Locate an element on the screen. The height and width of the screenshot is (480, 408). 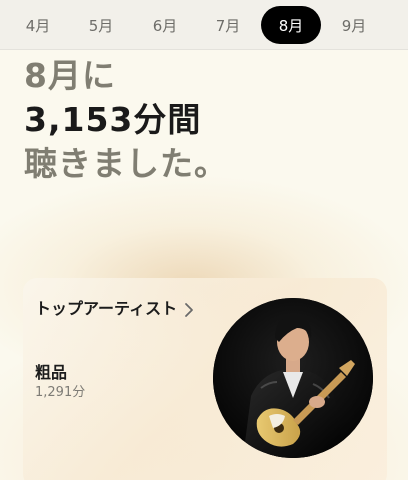
top-artist-name: 粗品 is located at coordinates (51, 372).